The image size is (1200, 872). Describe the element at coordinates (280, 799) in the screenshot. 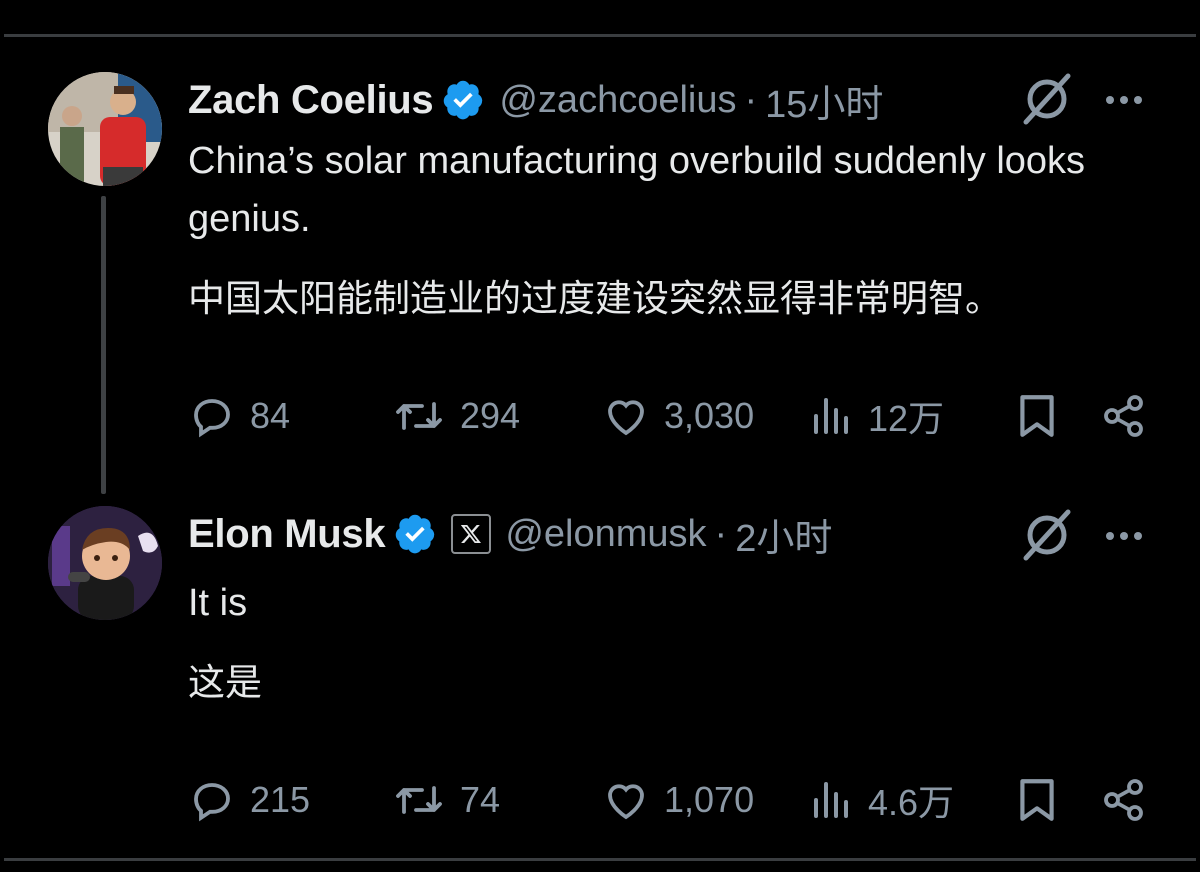

I see `reply-count: 215` at that location.